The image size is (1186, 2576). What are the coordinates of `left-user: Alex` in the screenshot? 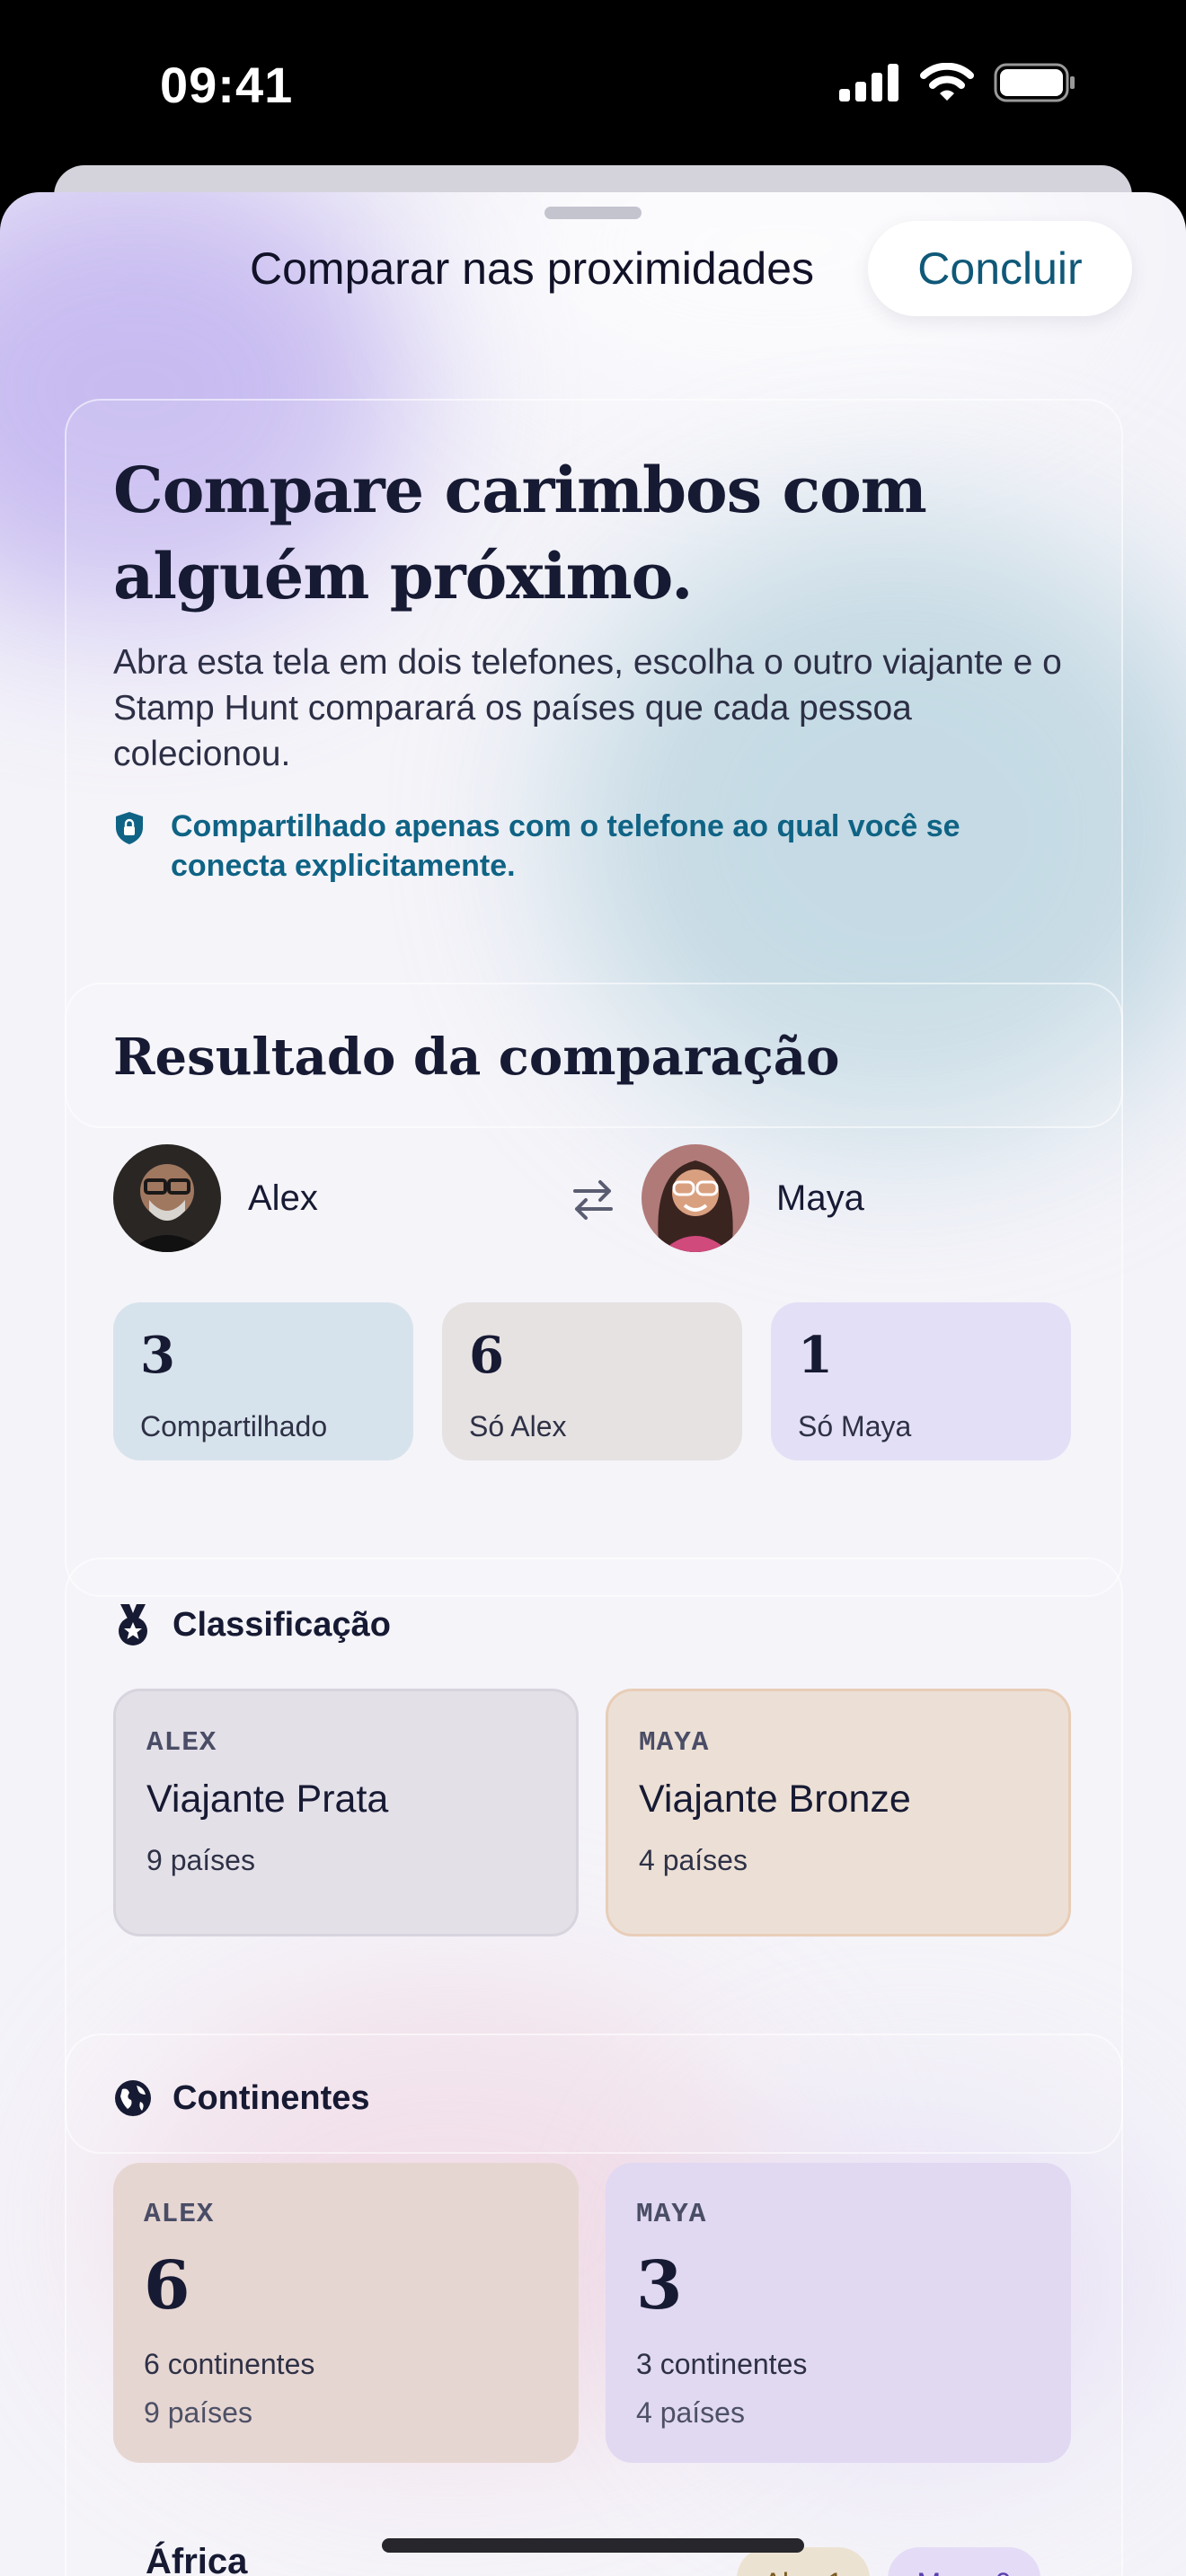 It's located at (215, 1198).